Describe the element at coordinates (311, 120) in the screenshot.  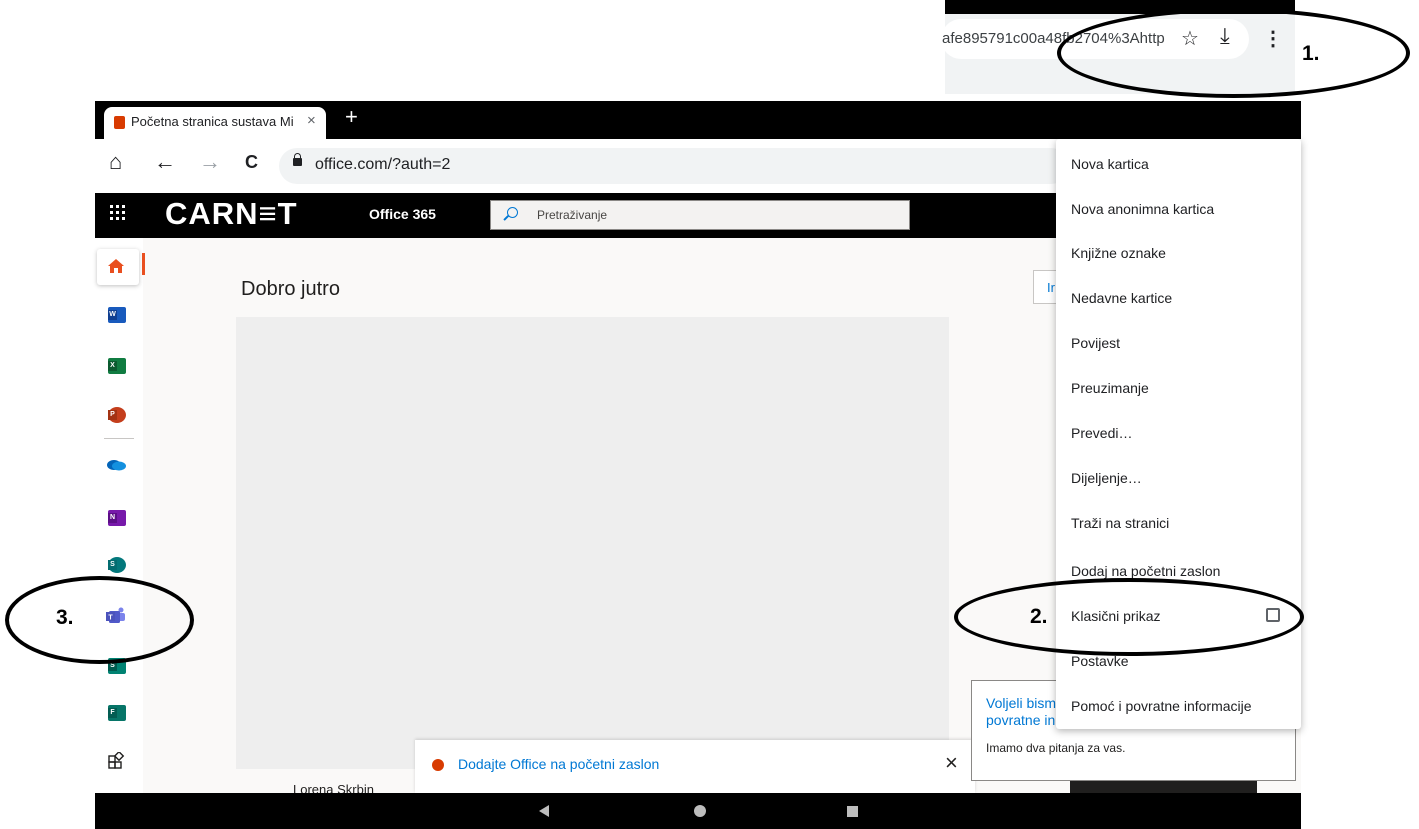
I see `tab-close-icon: ×` at that location.